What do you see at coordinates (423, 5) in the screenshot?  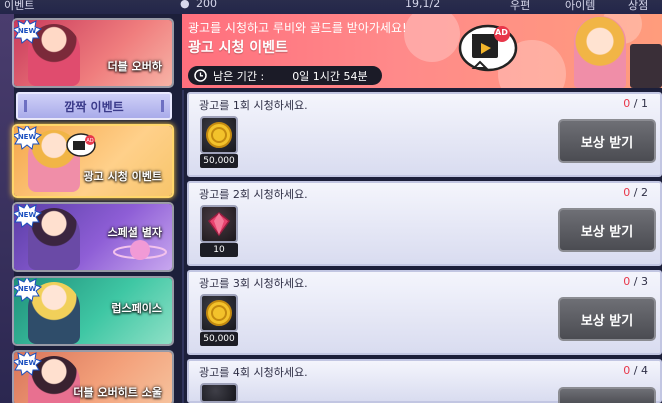 I see `hud-score: 19,1/2` at bounding box center [423, 5].